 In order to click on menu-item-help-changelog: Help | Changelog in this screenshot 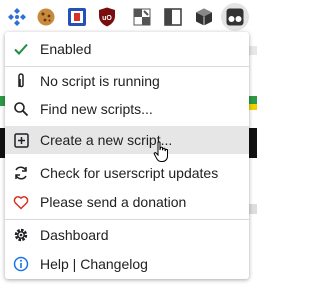, I will do `click(127, 264)`.